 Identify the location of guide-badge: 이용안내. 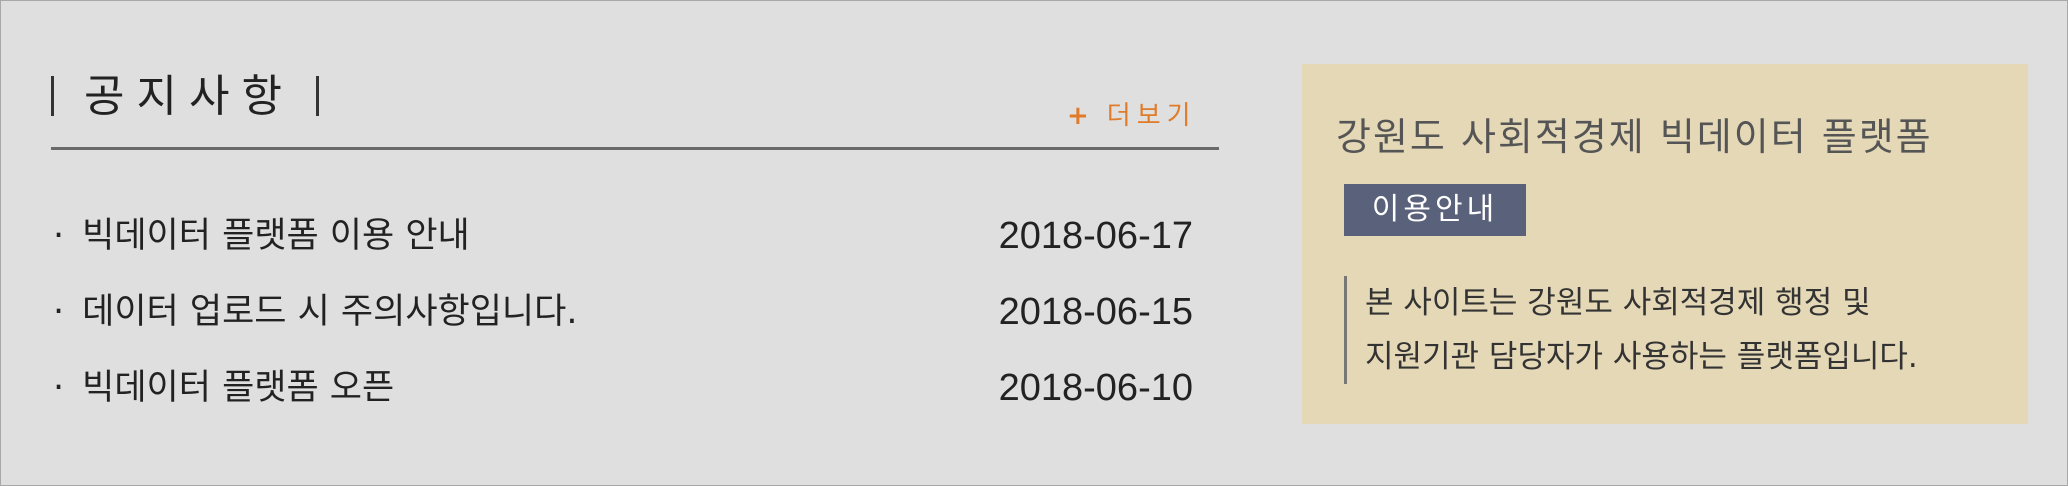
(1435, 210).